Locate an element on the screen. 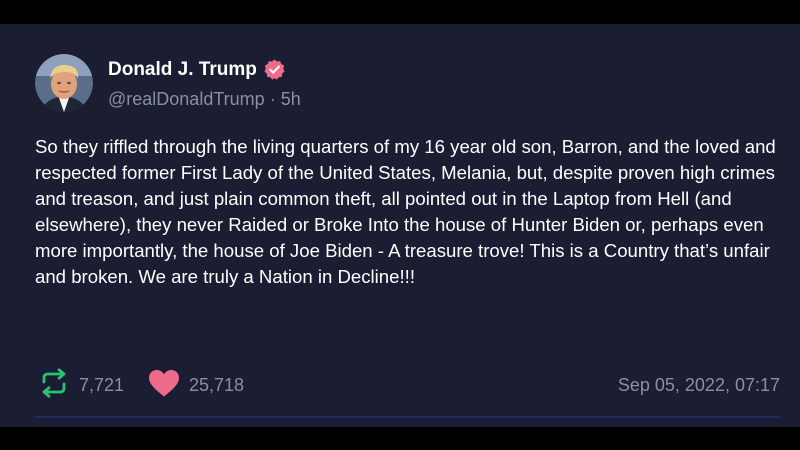 This screenshot has width=800, height=450. verified-badge-icon is located at coordinates (274, 69).